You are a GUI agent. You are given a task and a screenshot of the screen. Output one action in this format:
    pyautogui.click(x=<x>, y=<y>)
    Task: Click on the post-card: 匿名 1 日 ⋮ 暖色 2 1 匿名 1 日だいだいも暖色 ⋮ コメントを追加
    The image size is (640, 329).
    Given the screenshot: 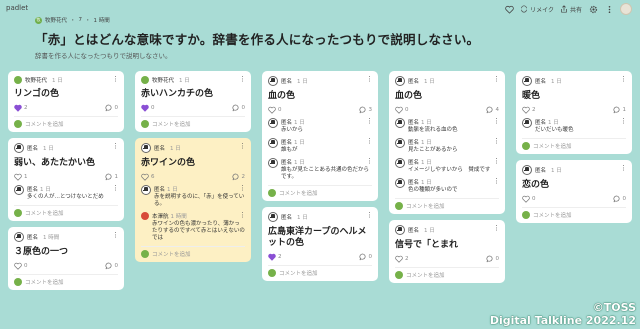 What is the action you would take?
    pyautogui.click(x=574, y=112)
    